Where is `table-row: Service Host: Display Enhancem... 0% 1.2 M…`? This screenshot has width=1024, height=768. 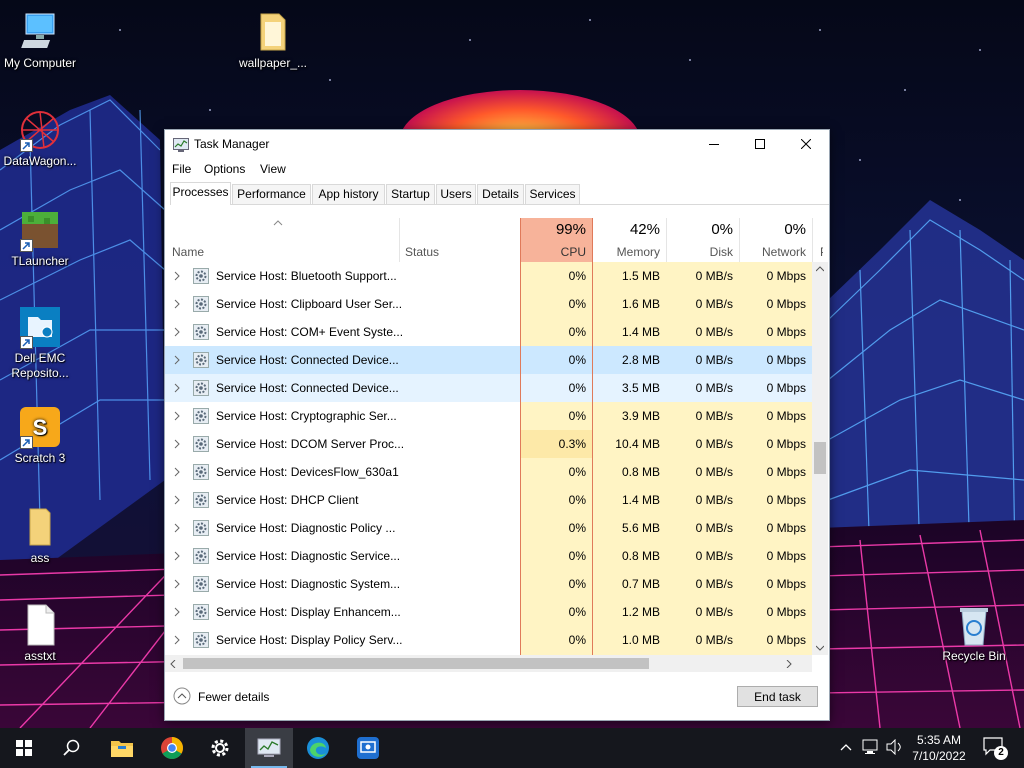
table-row: Service Host: Display Enhancem... 0% 1.2 M… is located at coordinates (490, 612).